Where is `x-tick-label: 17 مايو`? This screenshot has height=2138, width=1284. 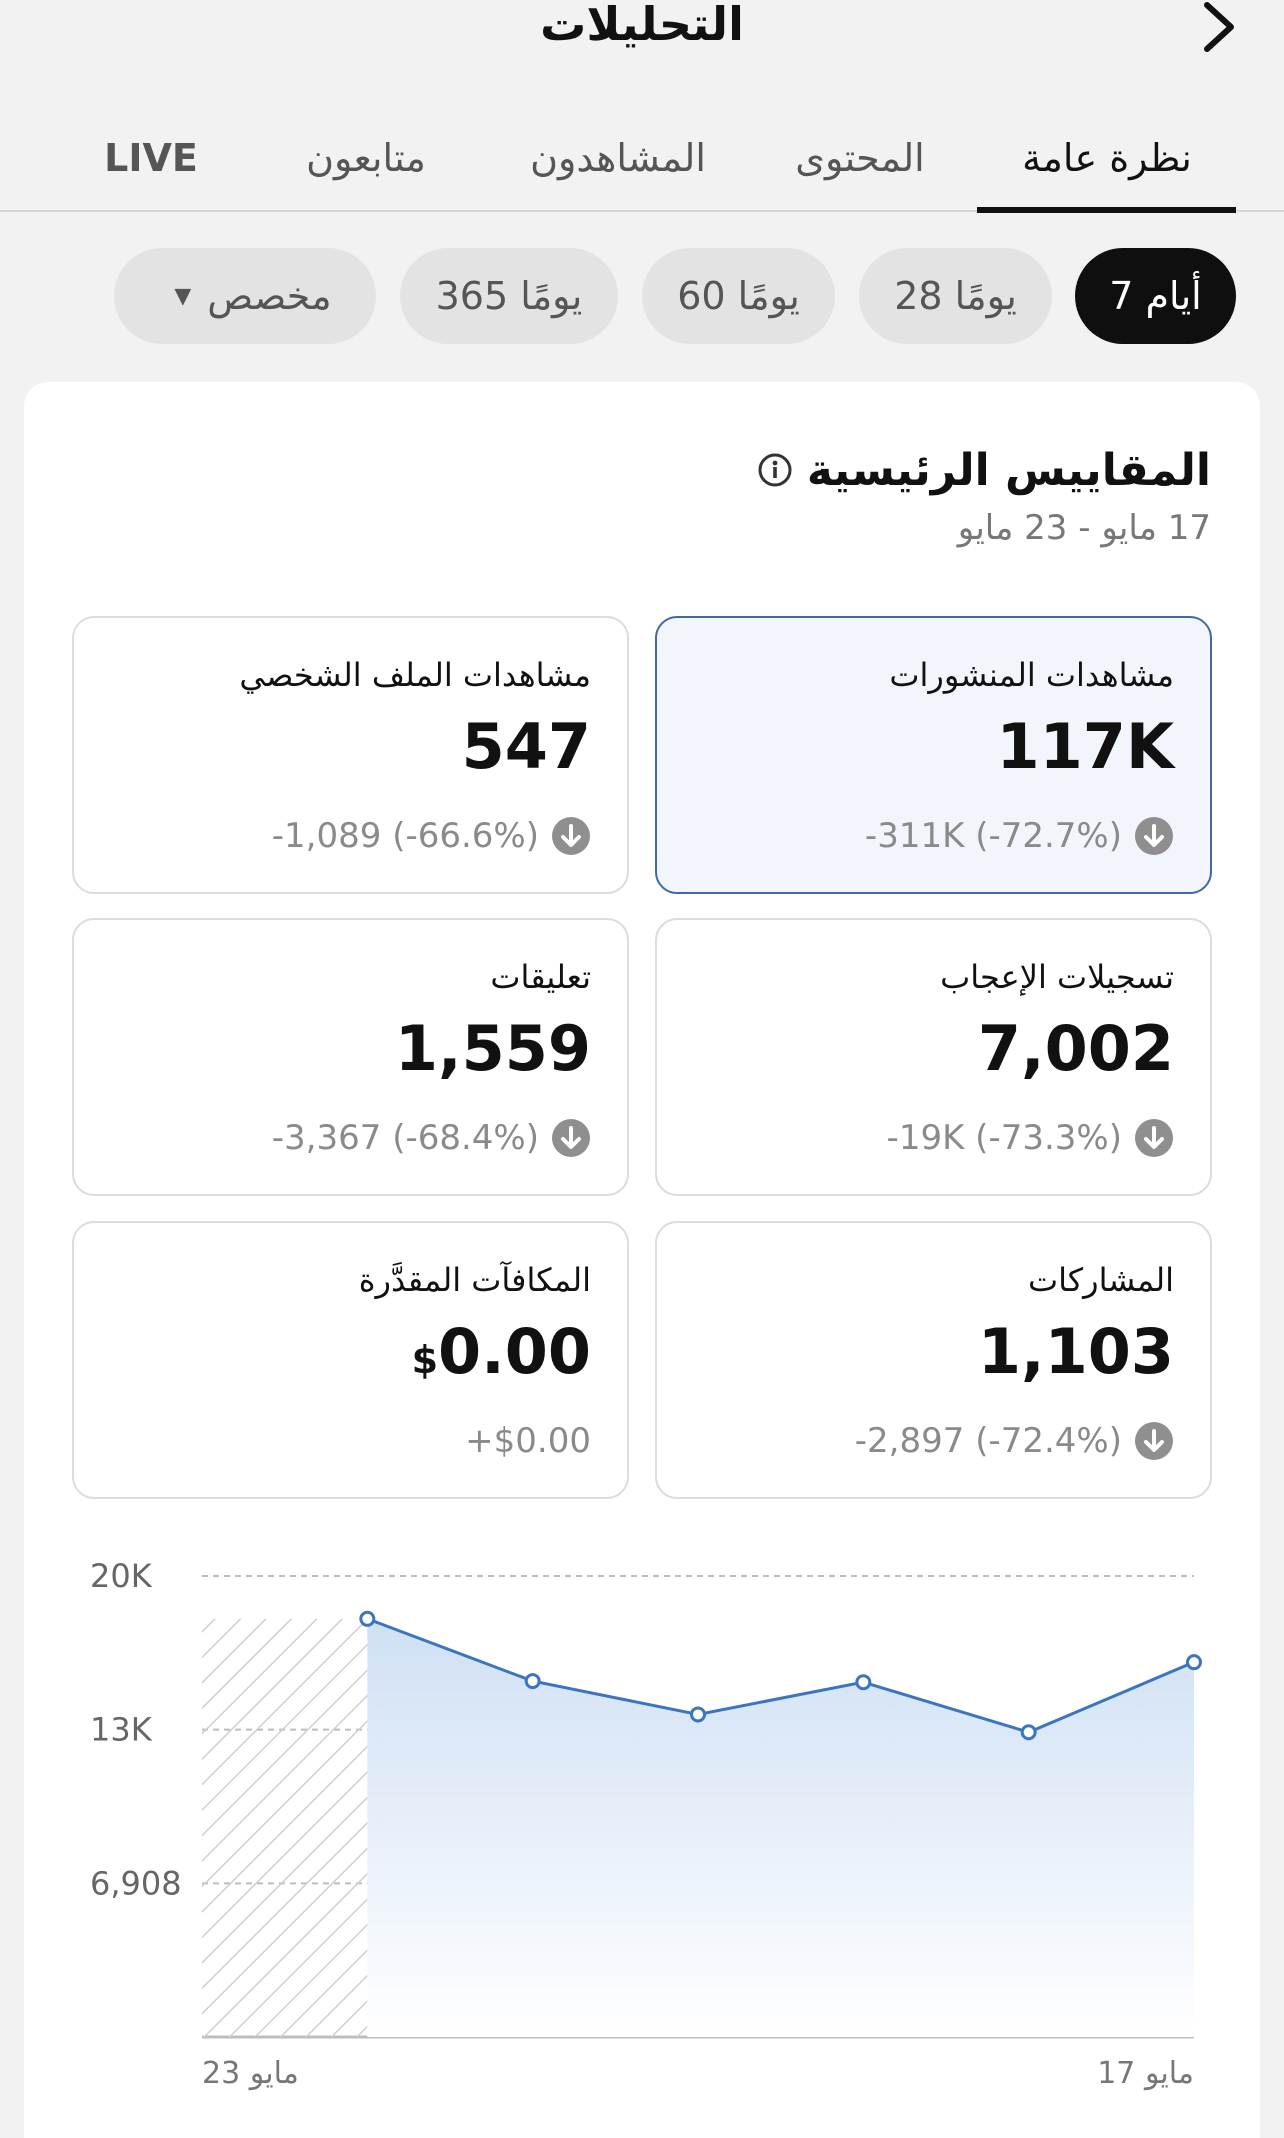
x-tick-label: 17 مايو is located at coordinates (1145, 2073).